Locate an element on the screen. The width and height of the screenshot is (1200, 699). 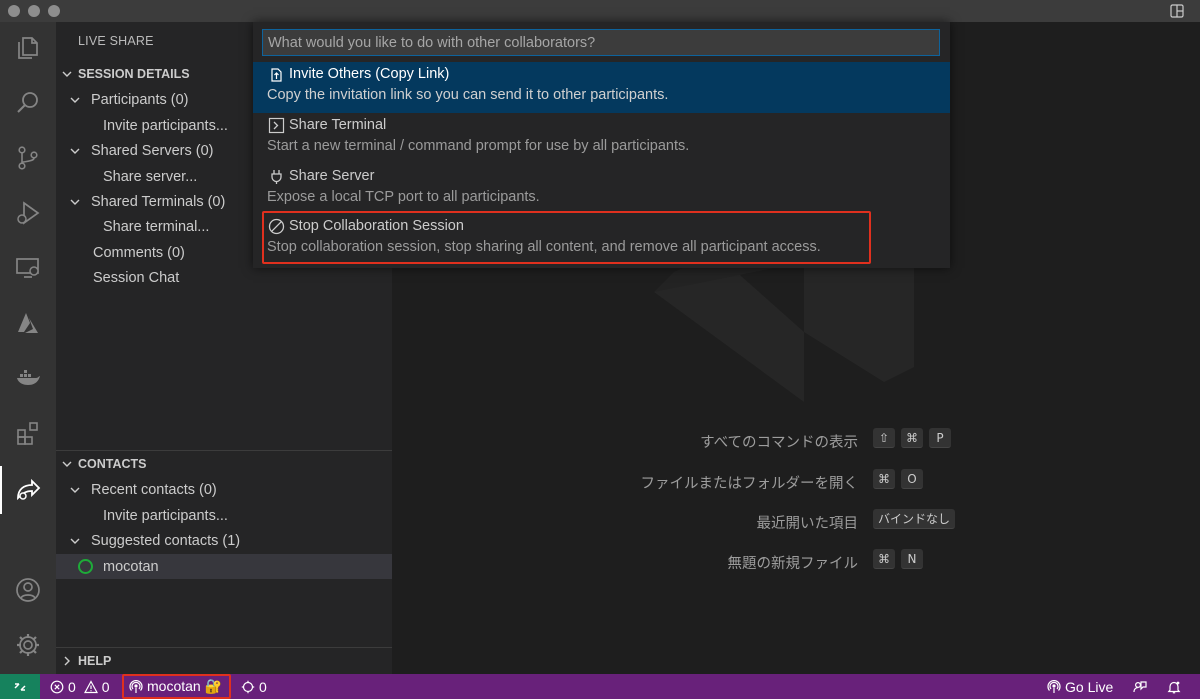
minimize-window-button is located at coordinates (34, 11).